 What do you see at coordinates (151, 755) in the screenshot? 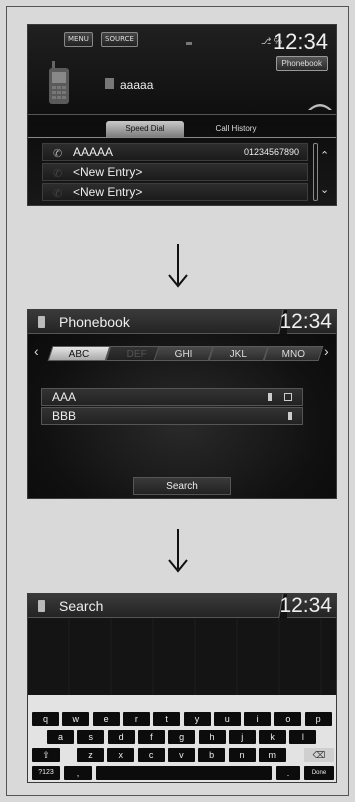
I see `key-c: c` at bounding box center [151, 755].